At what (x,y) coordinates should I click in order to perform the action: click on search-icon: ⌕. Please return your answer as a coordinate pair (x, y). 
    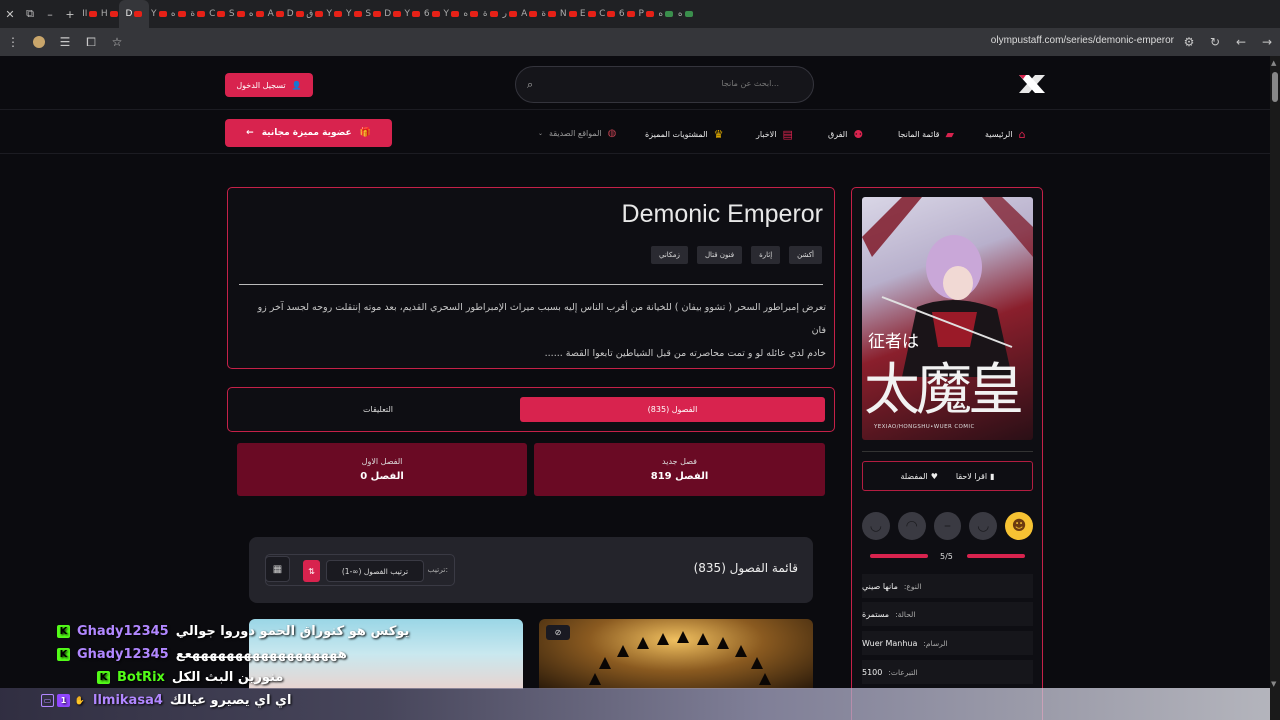
    Looking at the image, I should click on (530, 85).